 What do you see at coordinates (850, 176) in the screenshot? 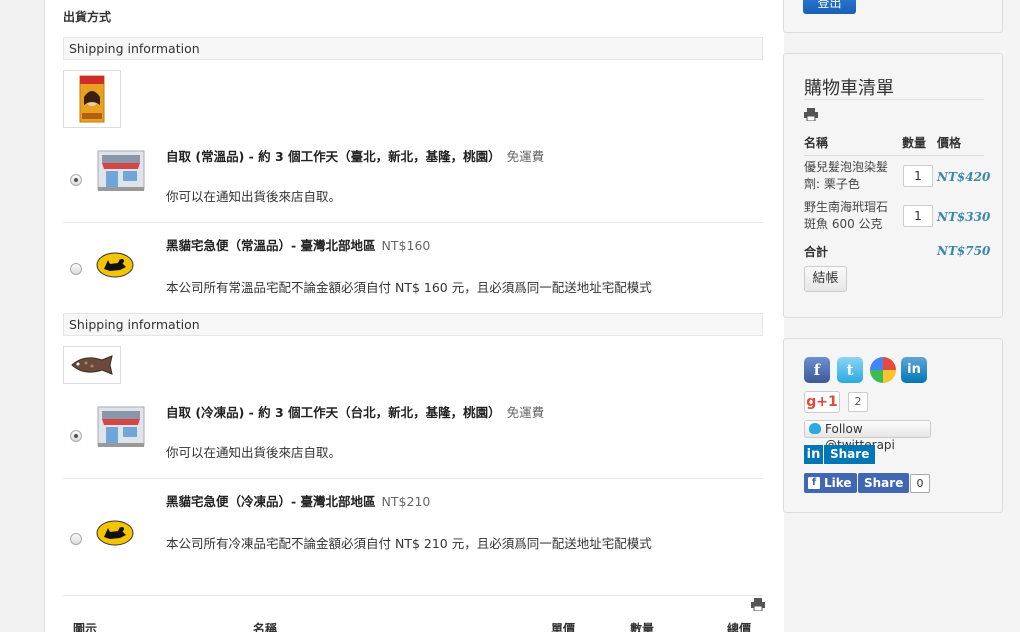
I see `cart-item-name: 優兒髮泡泡染髮劑: 栗子色` at bounding box center [850, 176].